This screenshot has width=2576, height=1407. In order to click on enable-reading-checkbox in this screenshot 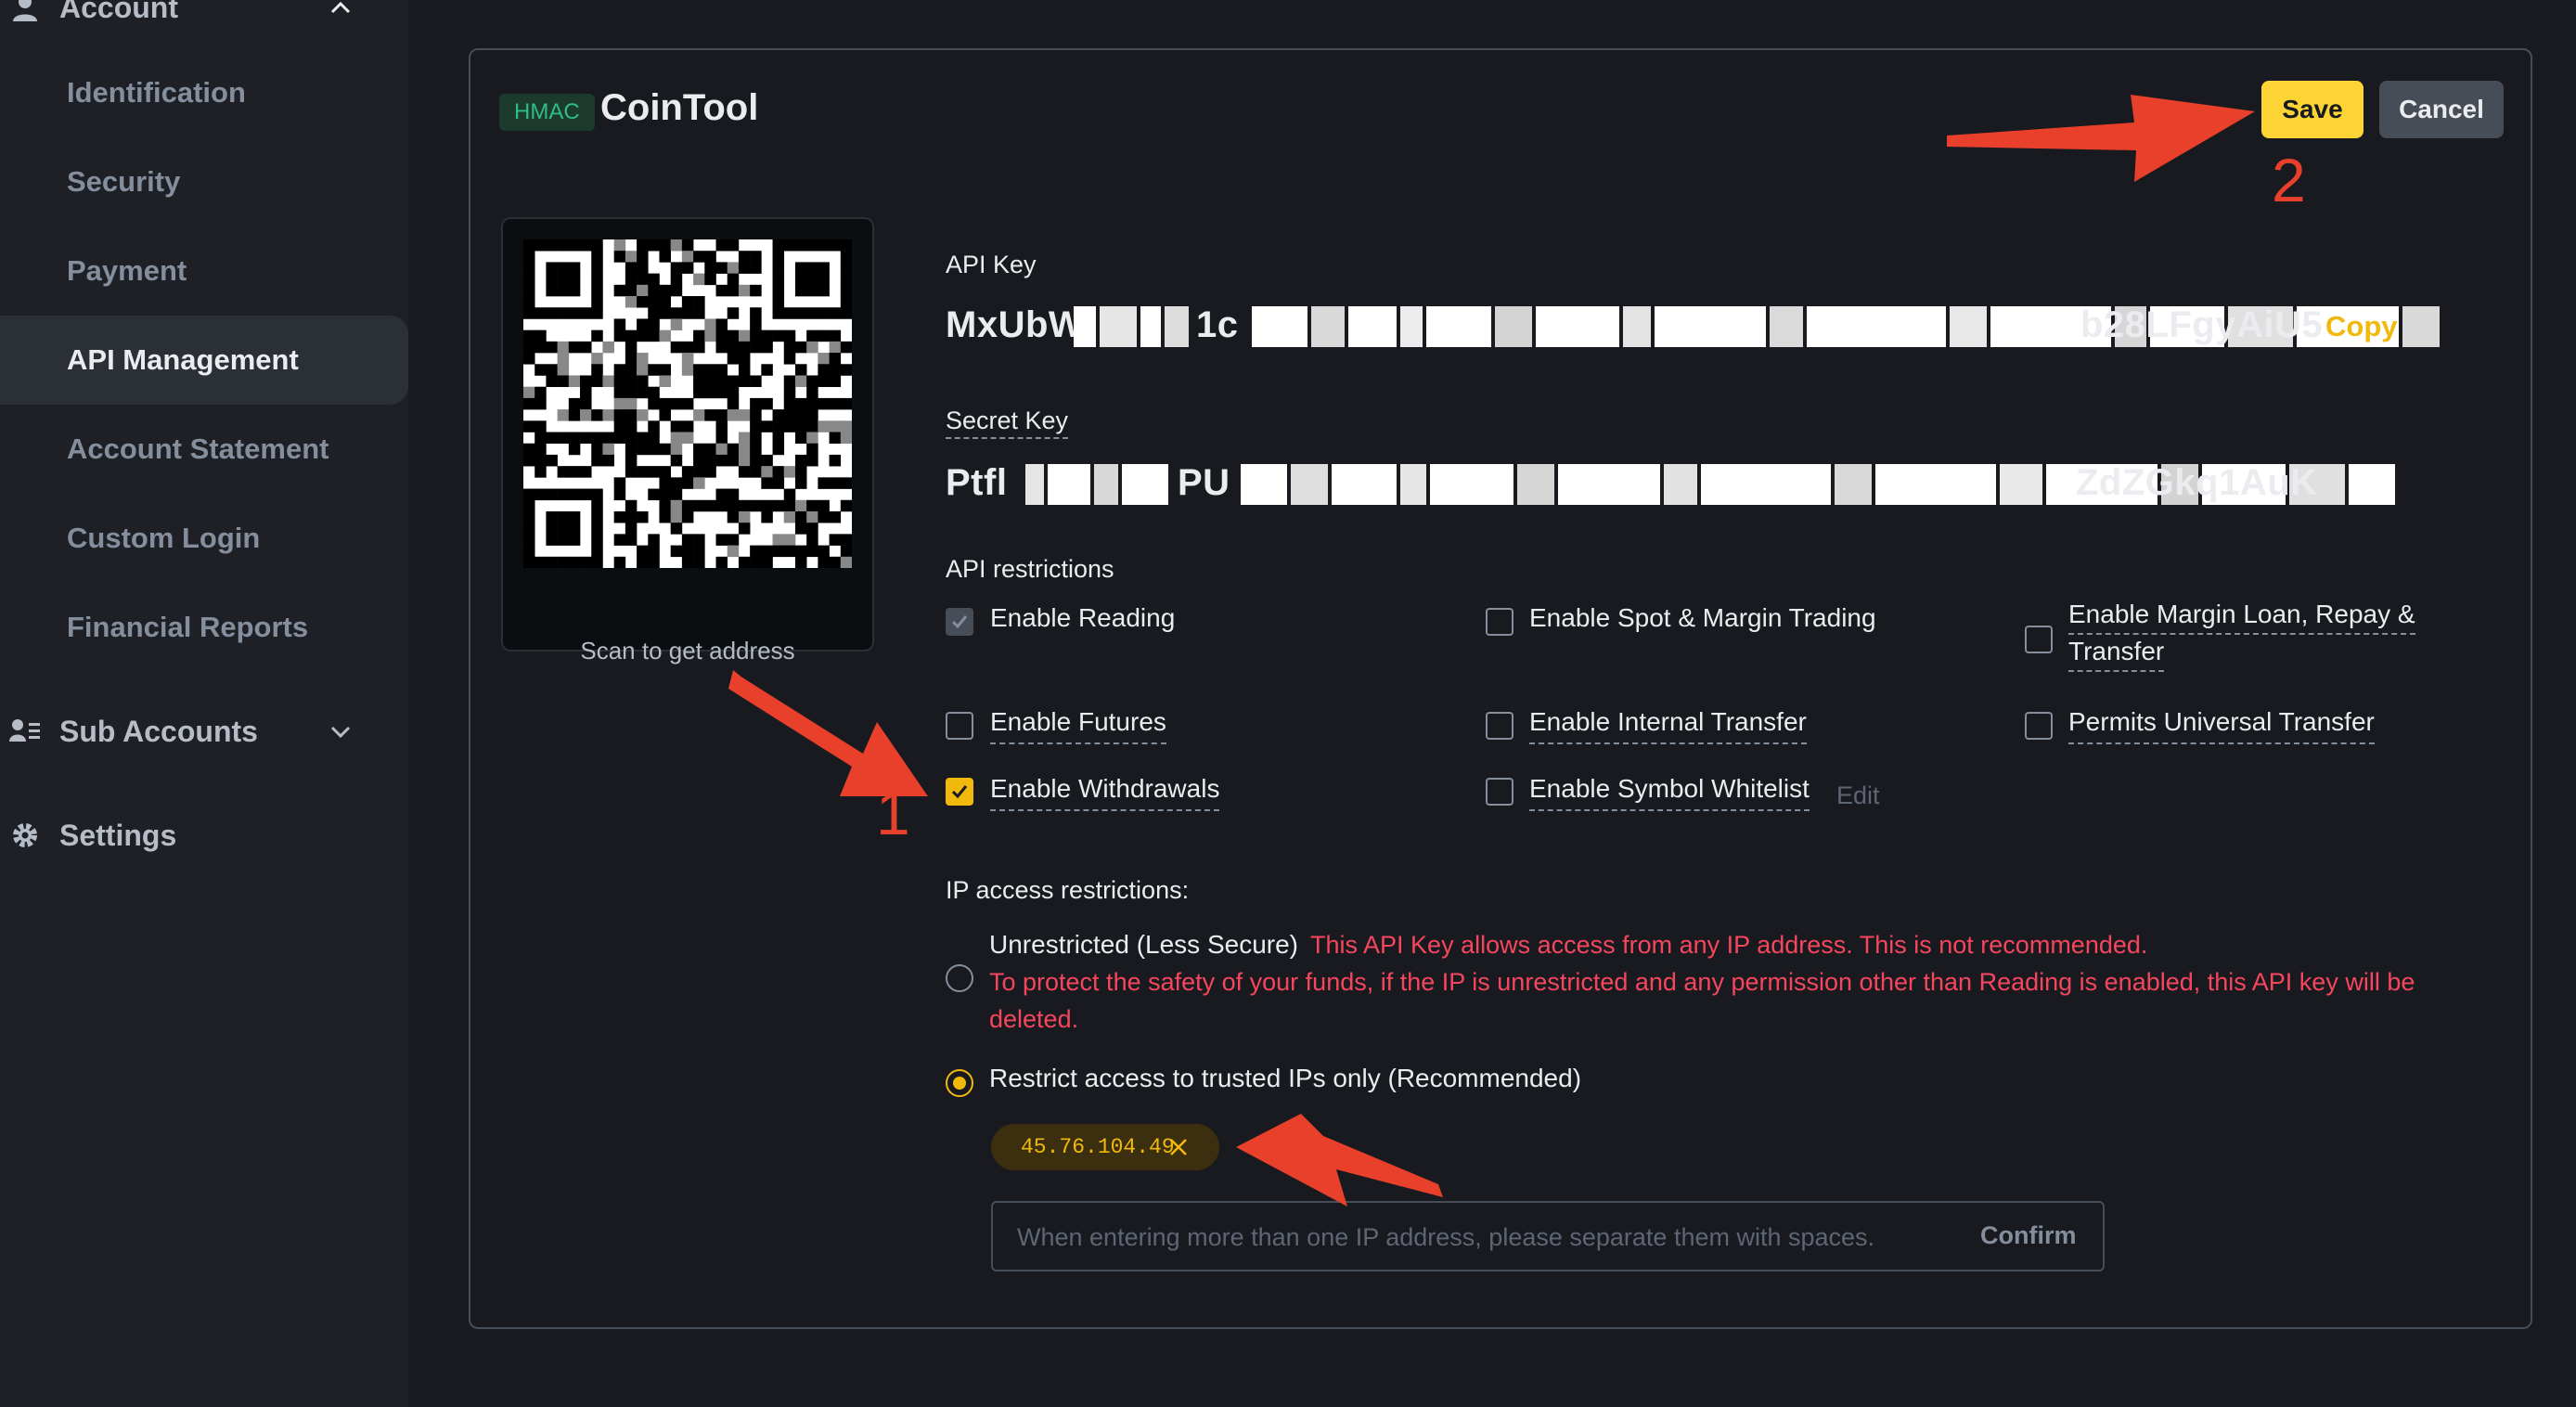, I will do `click(959, 622)`.